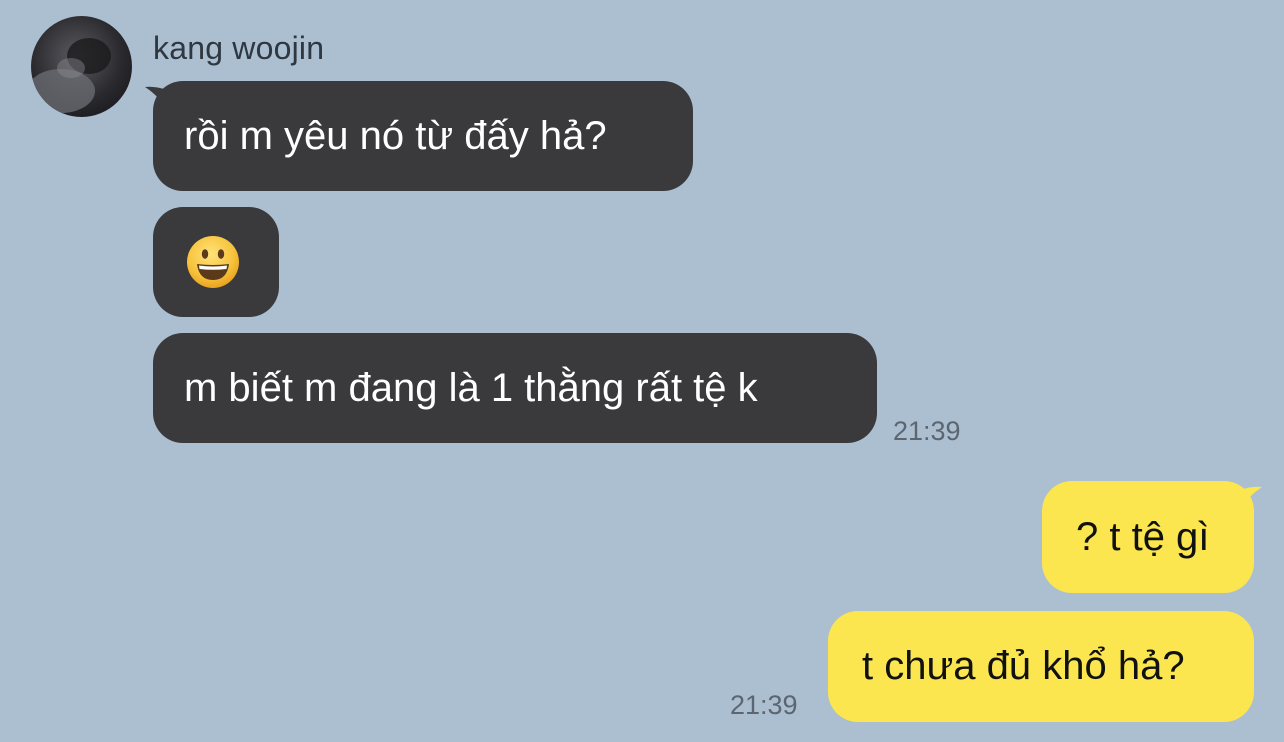  Describe the element at coordinates (213, 262) in the screenshot. I see `grinning-face-emoji` at that location.